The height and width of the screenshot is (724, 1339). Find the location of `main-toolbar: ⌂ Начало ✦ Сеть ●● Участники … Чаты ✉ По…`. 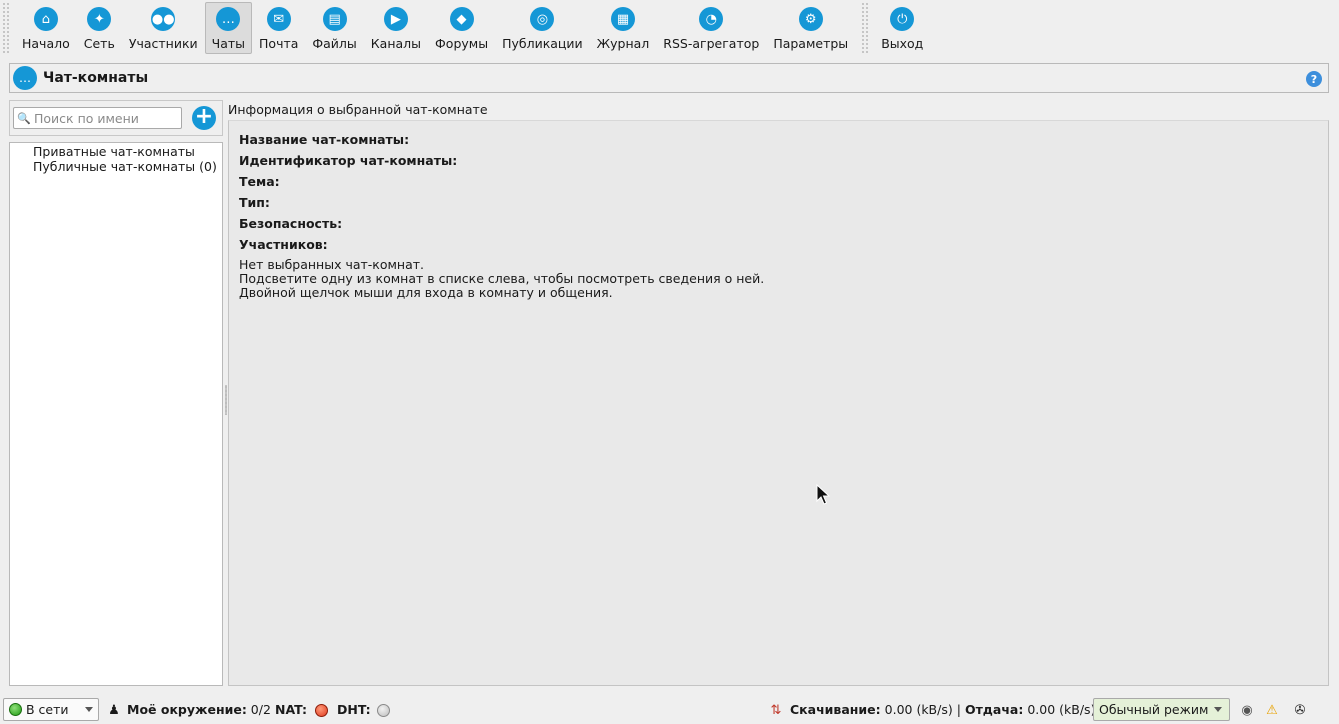

main-toolbar: ⌂ Начало ✦ Сеть ●● Участники … Чаты ✉ По… is located at coordinates (669, 28).